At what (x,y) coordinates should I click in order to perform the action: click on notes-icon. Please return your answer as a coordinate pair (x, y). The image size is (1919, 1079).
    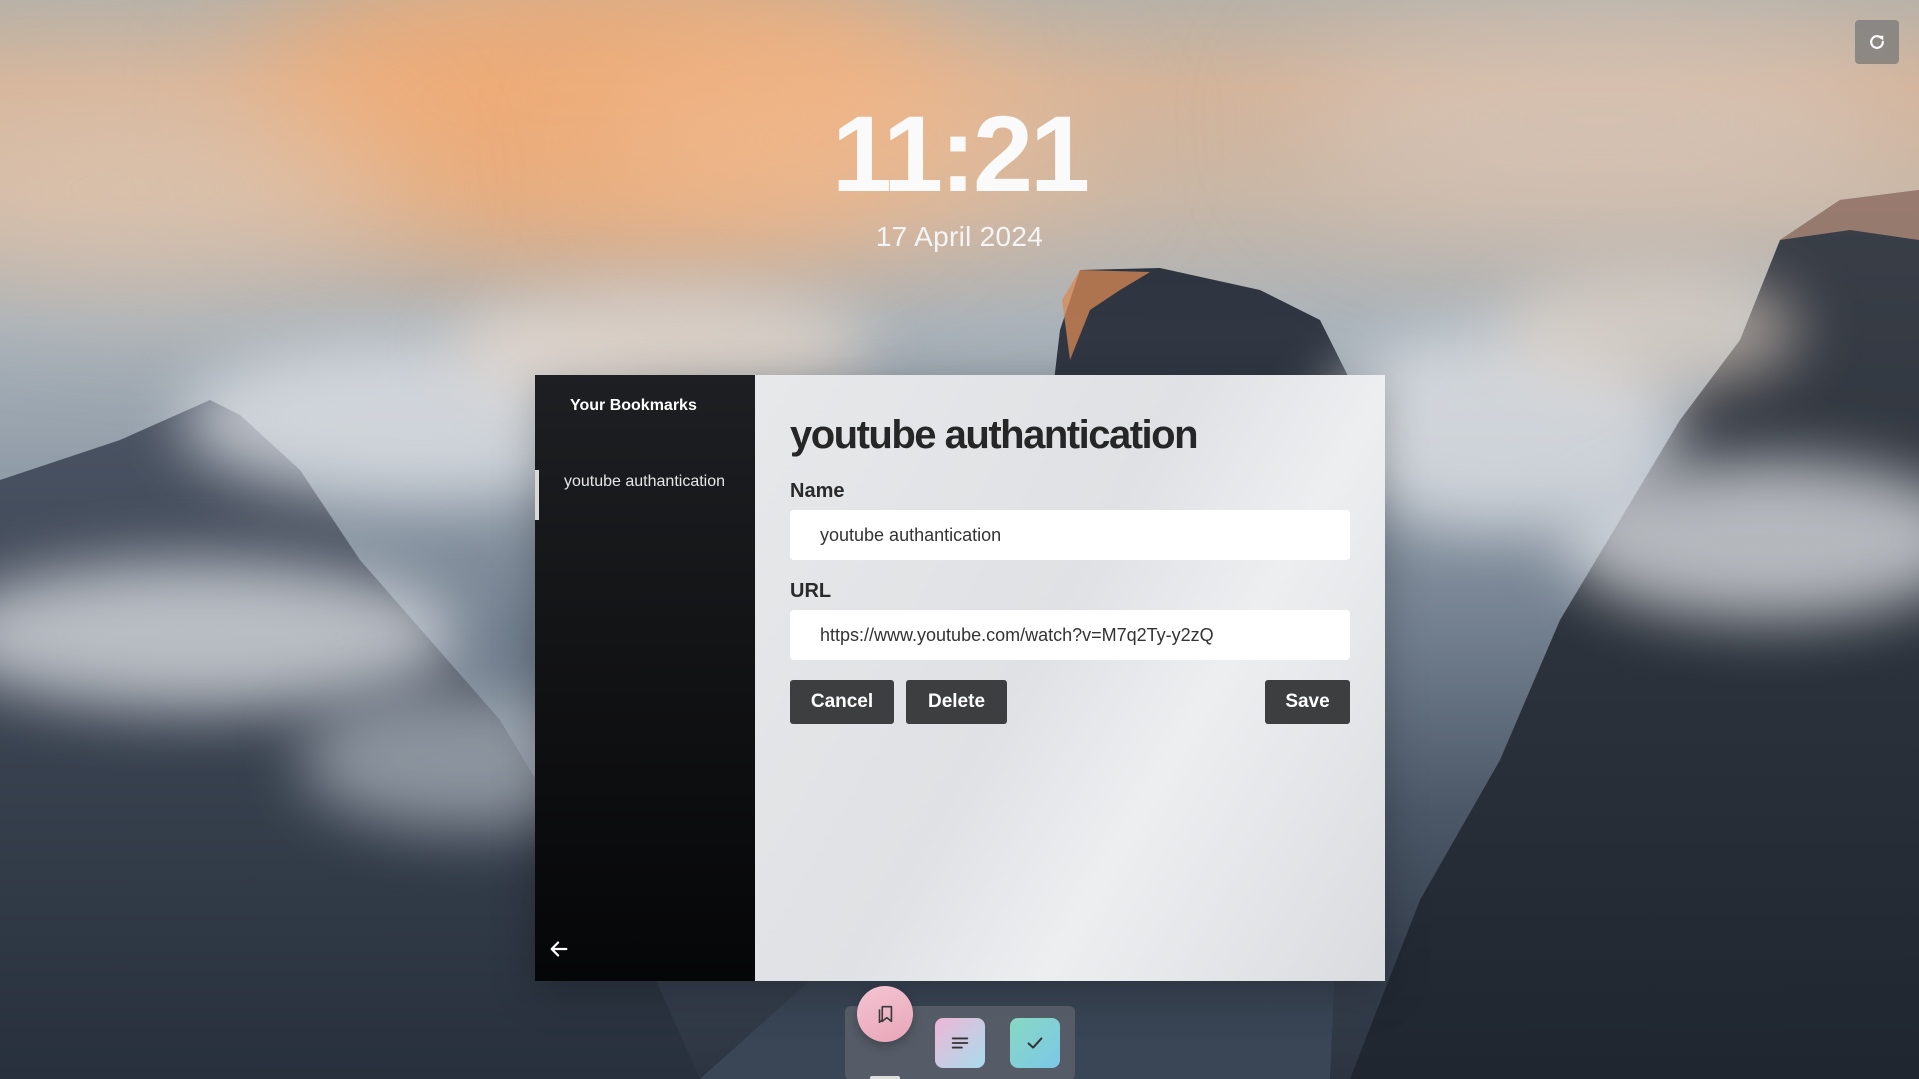
    Looking at the image, I should click on (960, 1043).